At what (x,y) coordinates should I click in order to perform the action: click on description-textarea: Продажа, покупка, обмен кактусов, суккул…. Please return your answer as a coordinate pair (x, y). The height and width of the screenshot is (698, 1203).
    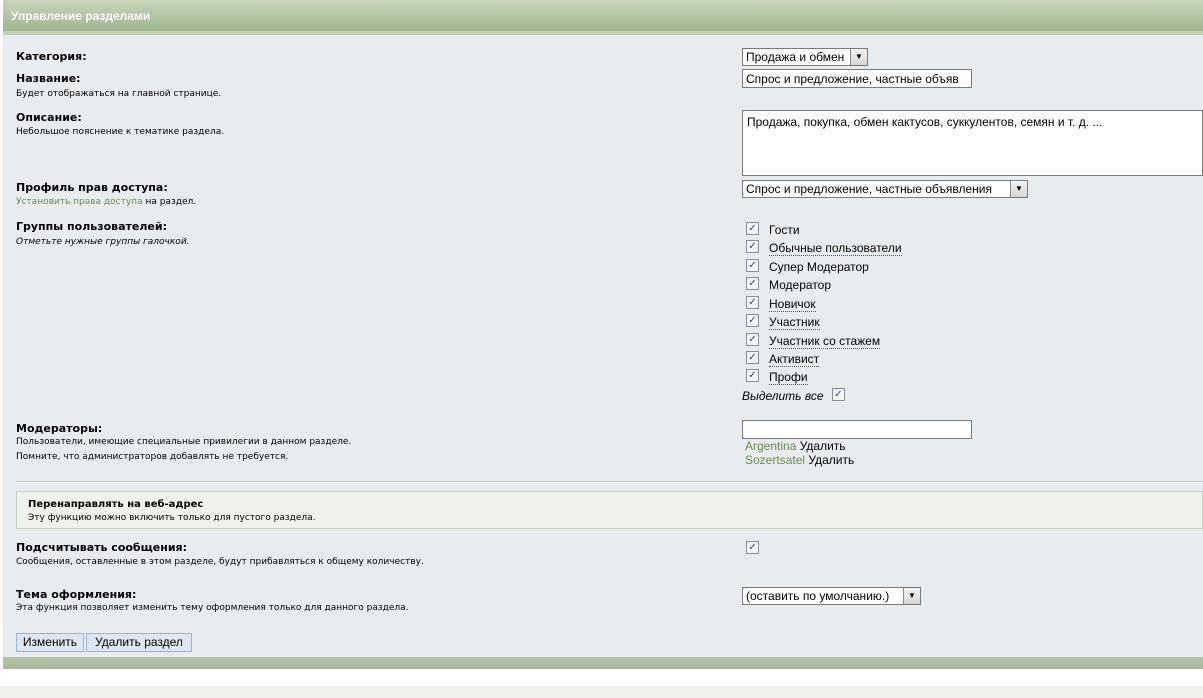
    Looking at the image, I should click on (972, 143).